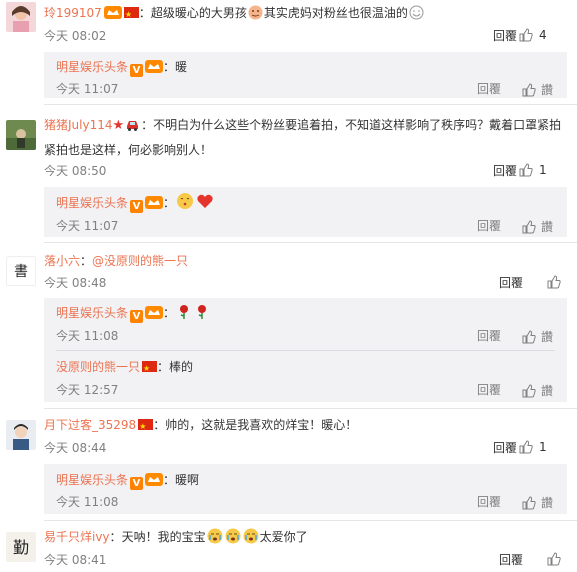 Image resolution: width=577 pixels, height=572 pixels. I want to click on like-count: 4, so click(543, 35).